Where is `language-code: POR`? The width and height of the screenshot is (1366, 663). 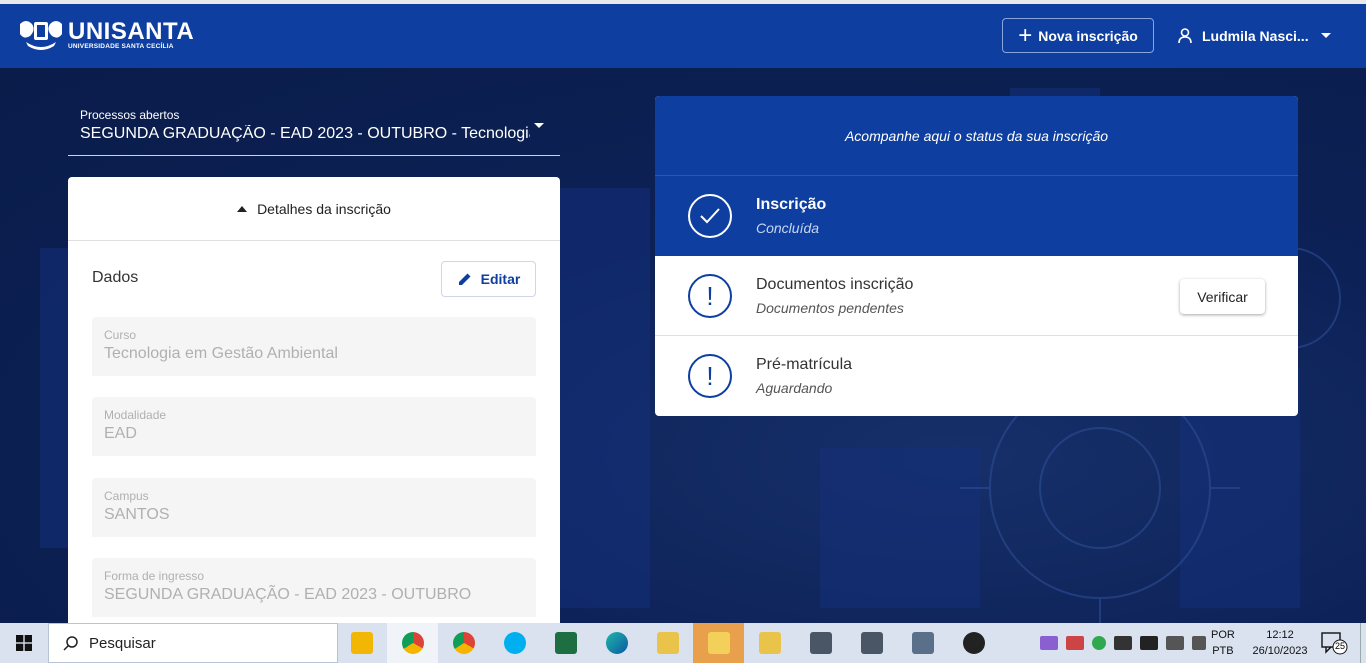 language-code: POR is located at coordinates (1223, 635).